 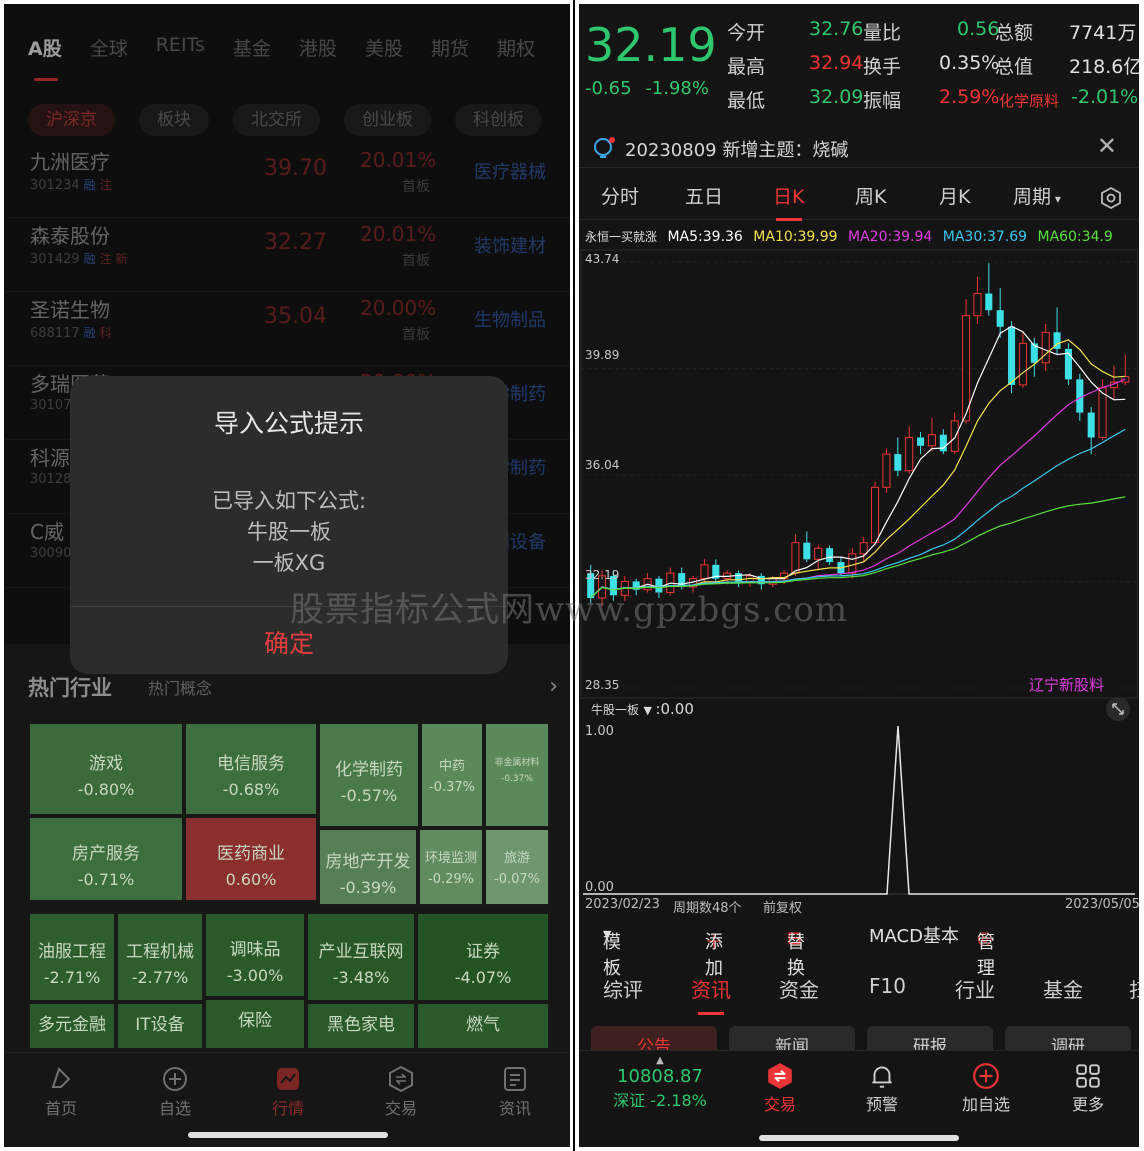 What do you see at coordinates (746, 101) in the screenshot?
I see `low-label: 最低` at bounding box center [746, 101].